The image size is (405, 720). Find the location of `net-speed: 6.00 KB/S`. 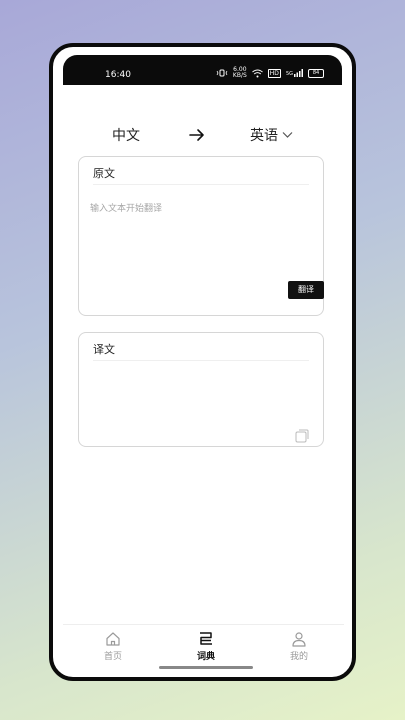

net-speed: 6.00 KB/S is located at coordinates (240, 73).